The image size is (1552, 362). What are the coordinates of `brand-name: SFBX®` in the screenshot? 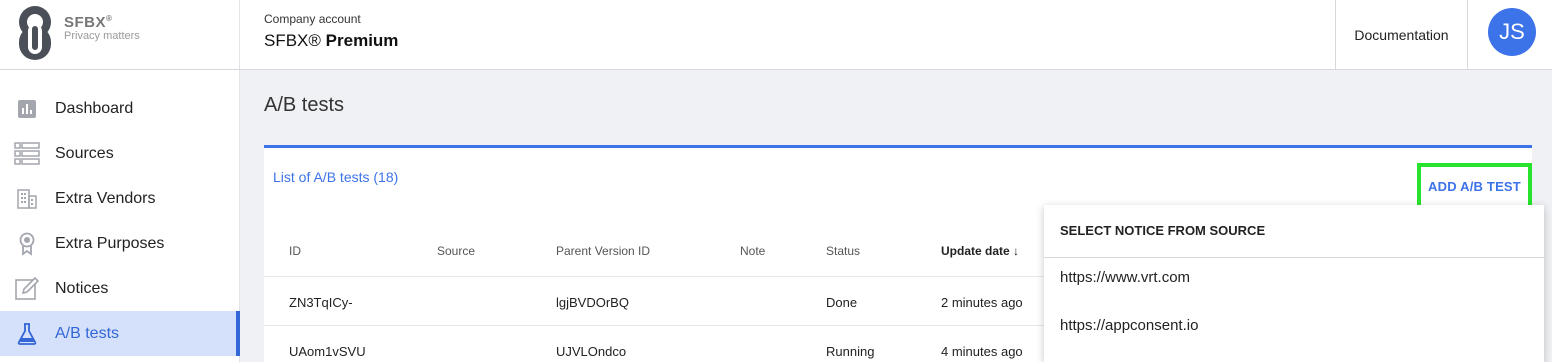 It's located at (88, 22).